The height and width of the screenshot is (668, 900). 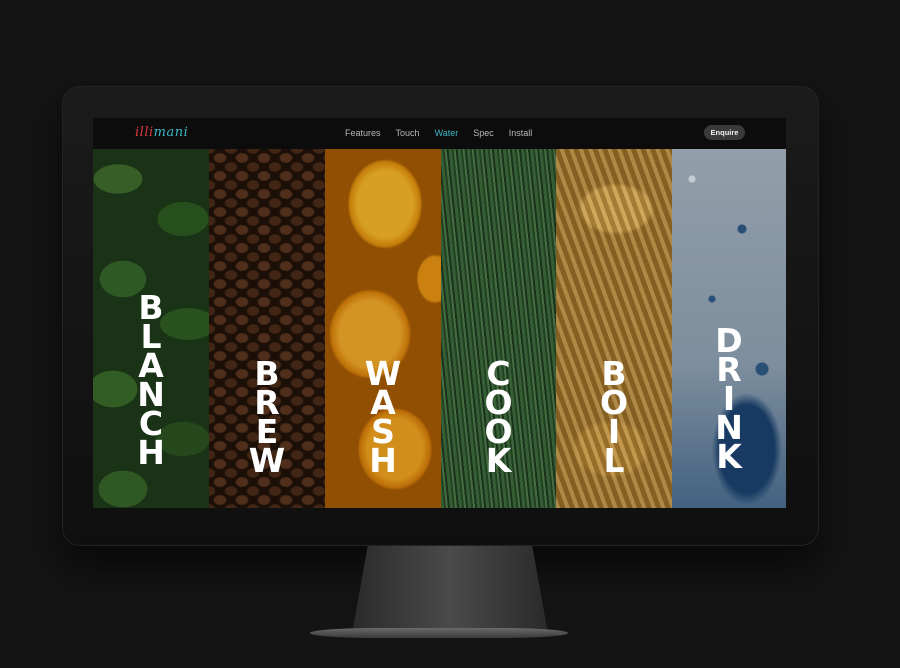 I want to click on nav-item-features: Features, so click(x=363, y=133).